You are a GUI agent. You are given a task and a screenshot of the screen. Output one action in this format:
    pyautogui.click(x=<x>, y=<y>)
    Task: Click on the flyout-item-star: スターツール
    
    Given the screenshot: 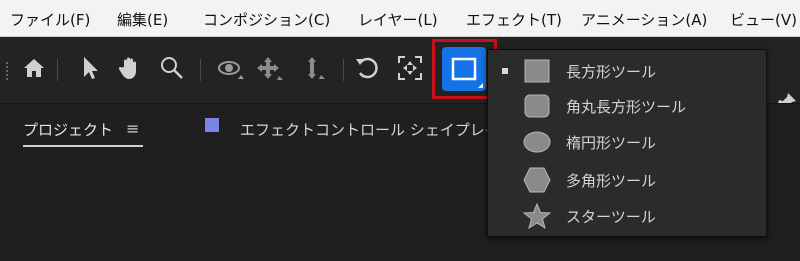 What is the action you would take?
    pyautogui.click(x=627, y=216)
    